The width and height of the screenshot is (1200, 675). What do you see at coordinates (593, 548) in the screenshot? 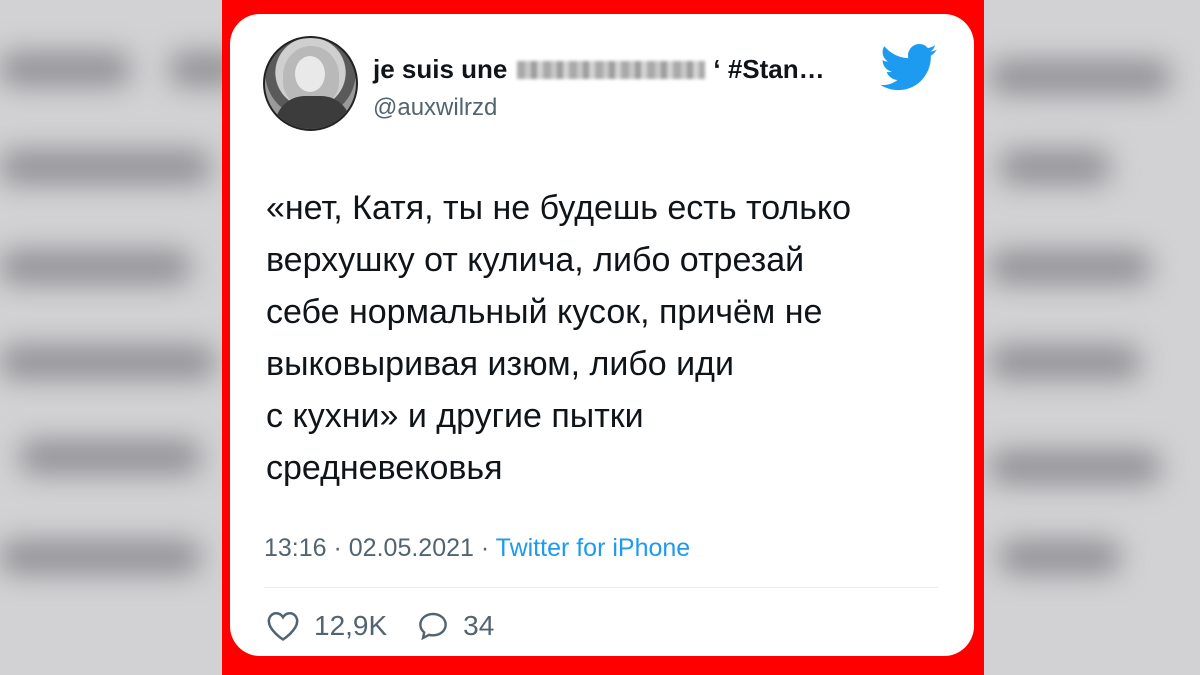
I see `tweet-source-link: Twitter for iPhone` at bounding box center [593, 548].